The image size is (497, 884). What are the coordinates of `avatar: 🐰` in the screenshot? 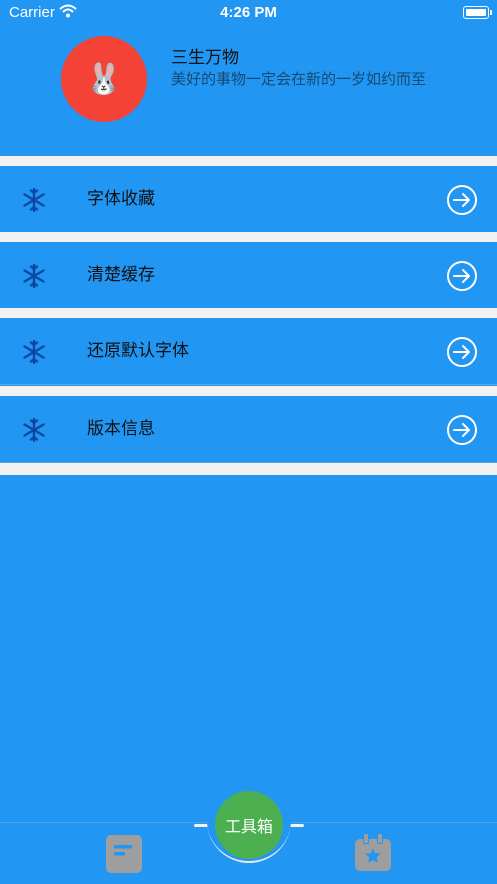 It's located at (104, 79).